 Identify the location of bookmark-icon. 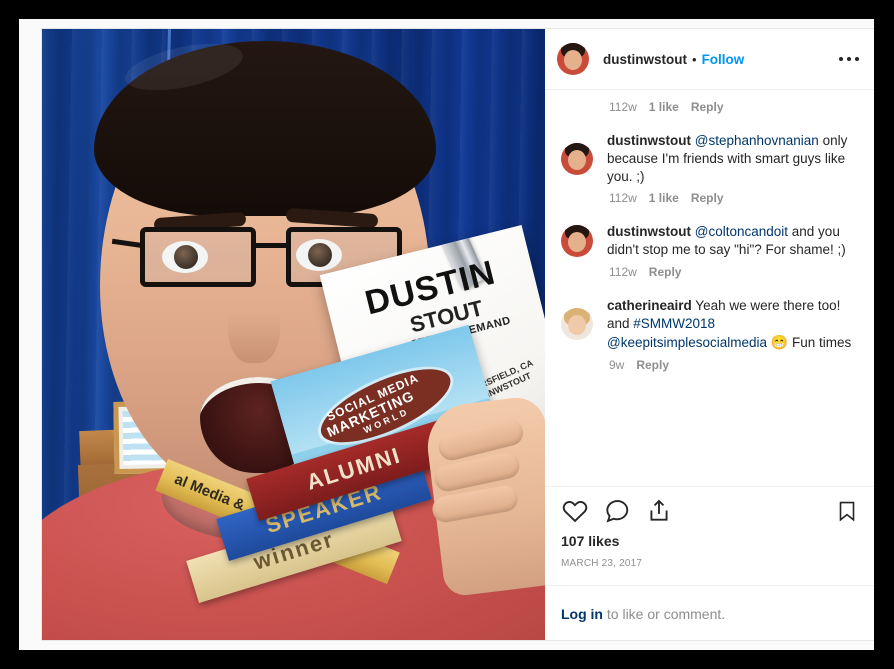
(847, 511).